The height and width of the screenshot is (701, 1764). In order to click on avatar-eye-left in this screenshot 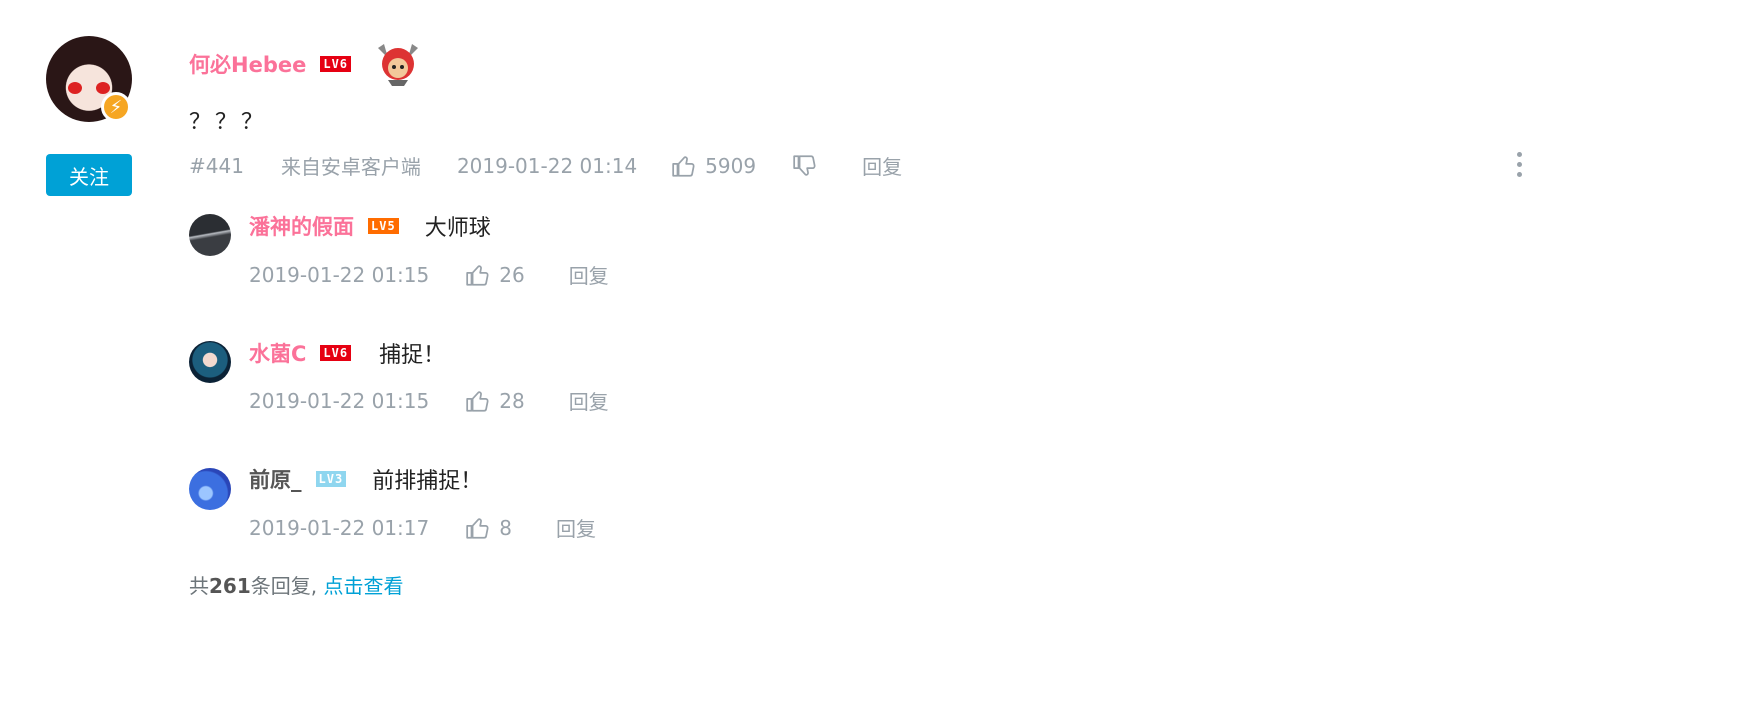, I will do `click(75, 88)`.